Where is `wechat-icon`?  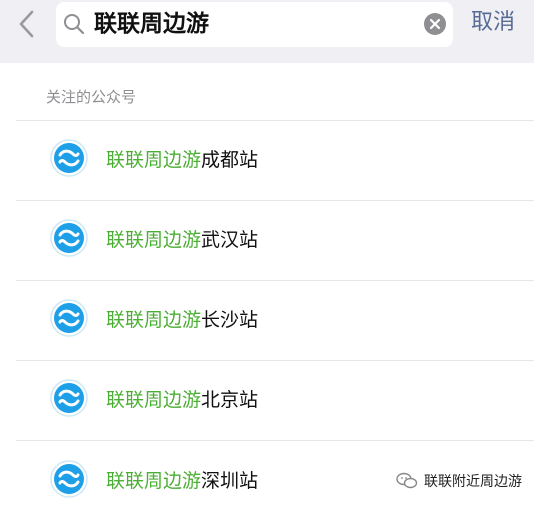
wechat-icon is located at coordinates (407, 481).